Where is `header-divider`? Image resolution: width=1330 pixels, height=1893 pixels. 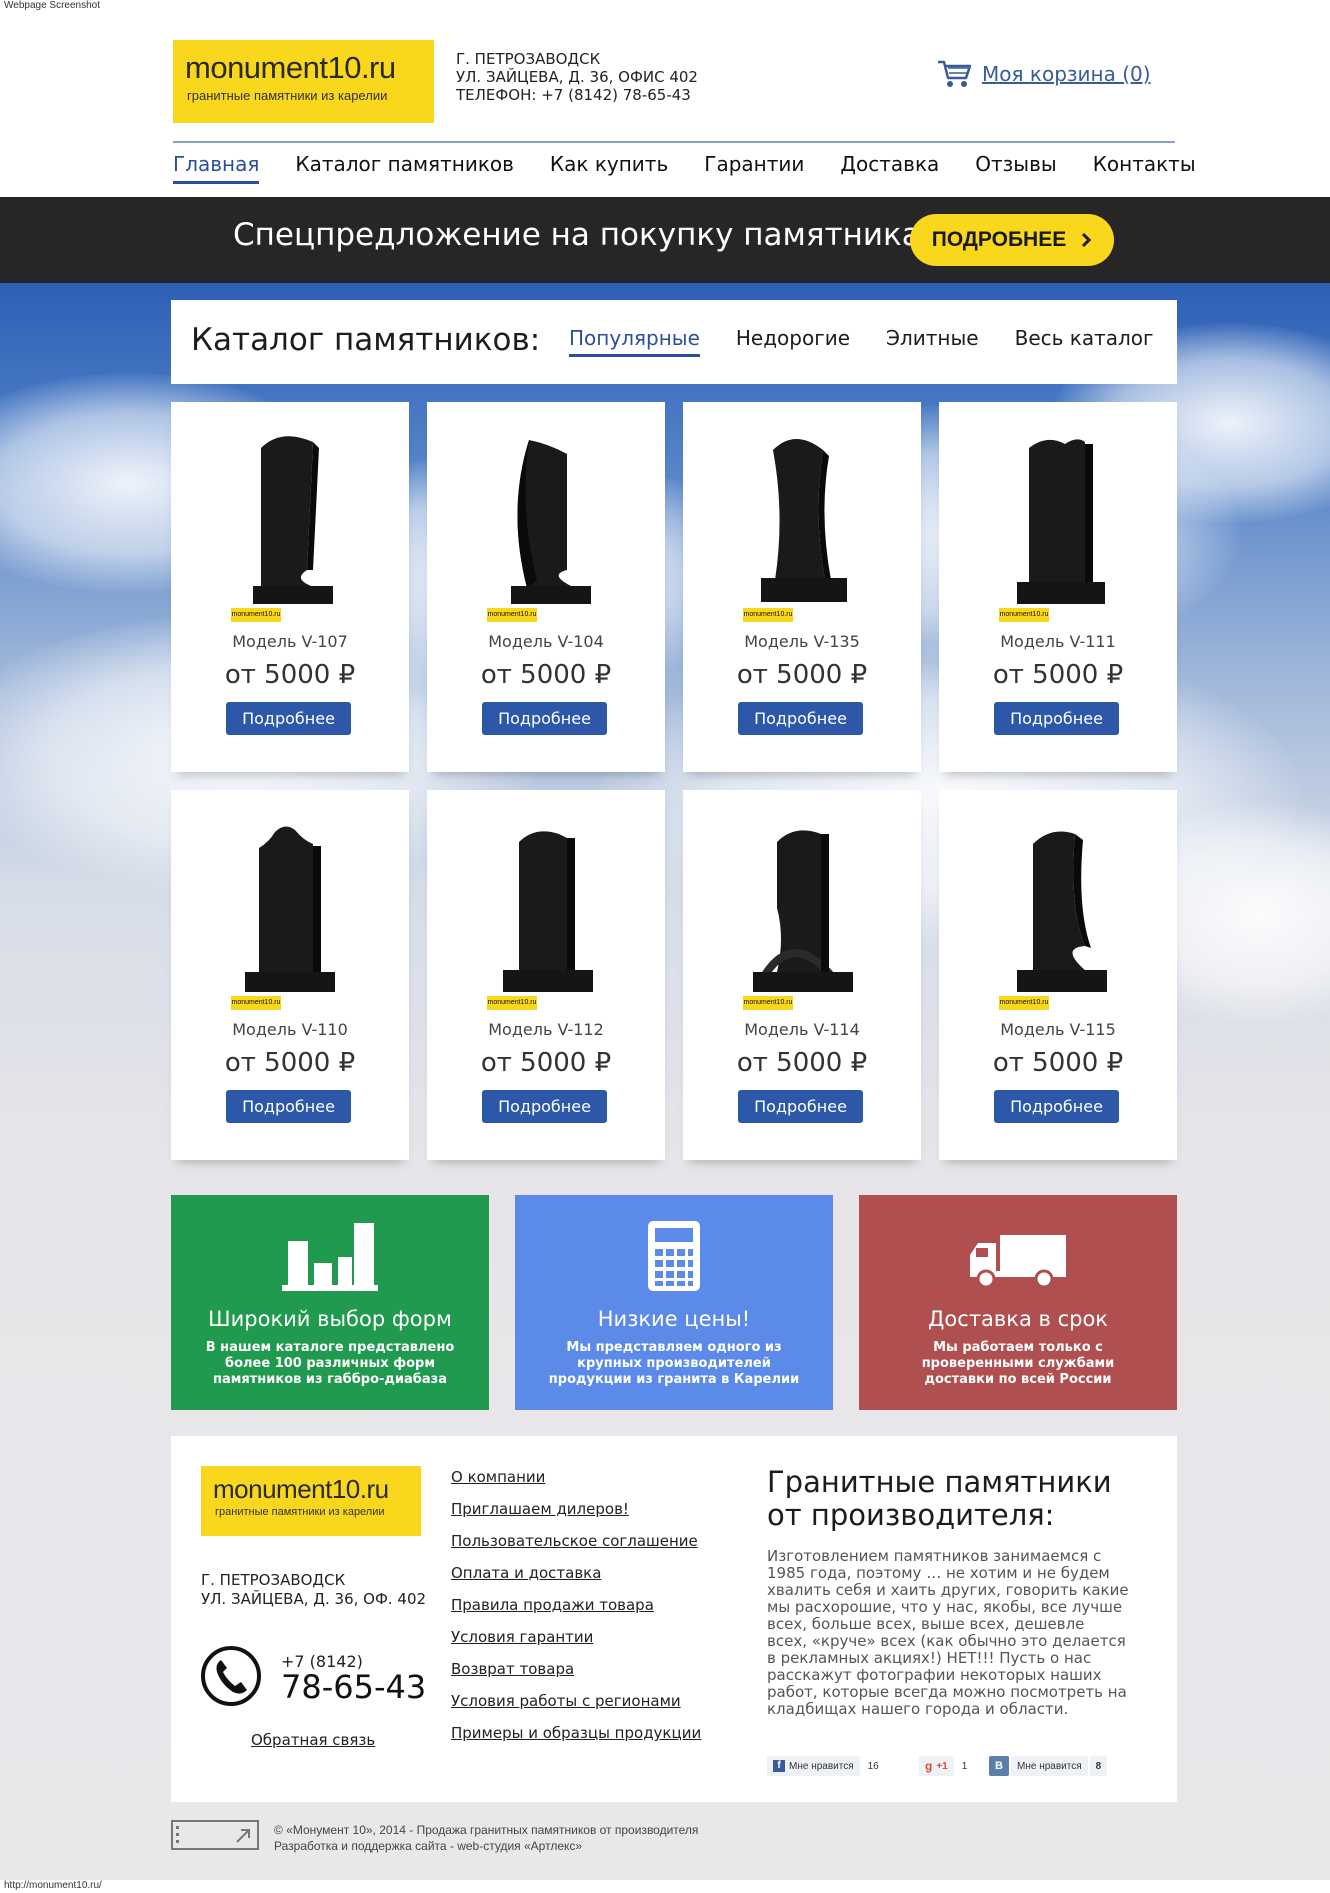 header-divider is located at coordinates (674, 142).